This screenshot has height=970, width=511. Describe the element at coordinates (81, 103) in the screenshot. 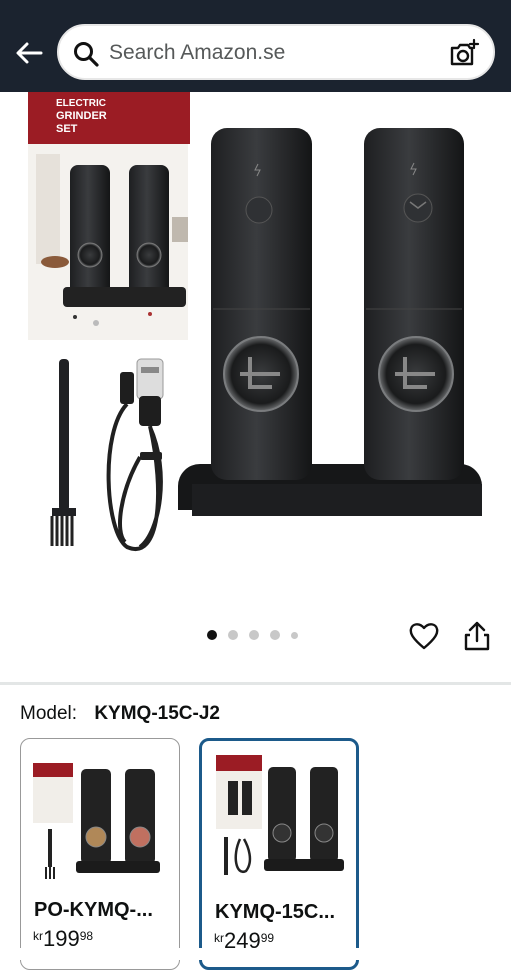

I see `svg-text: ELECTRIC` at that location.